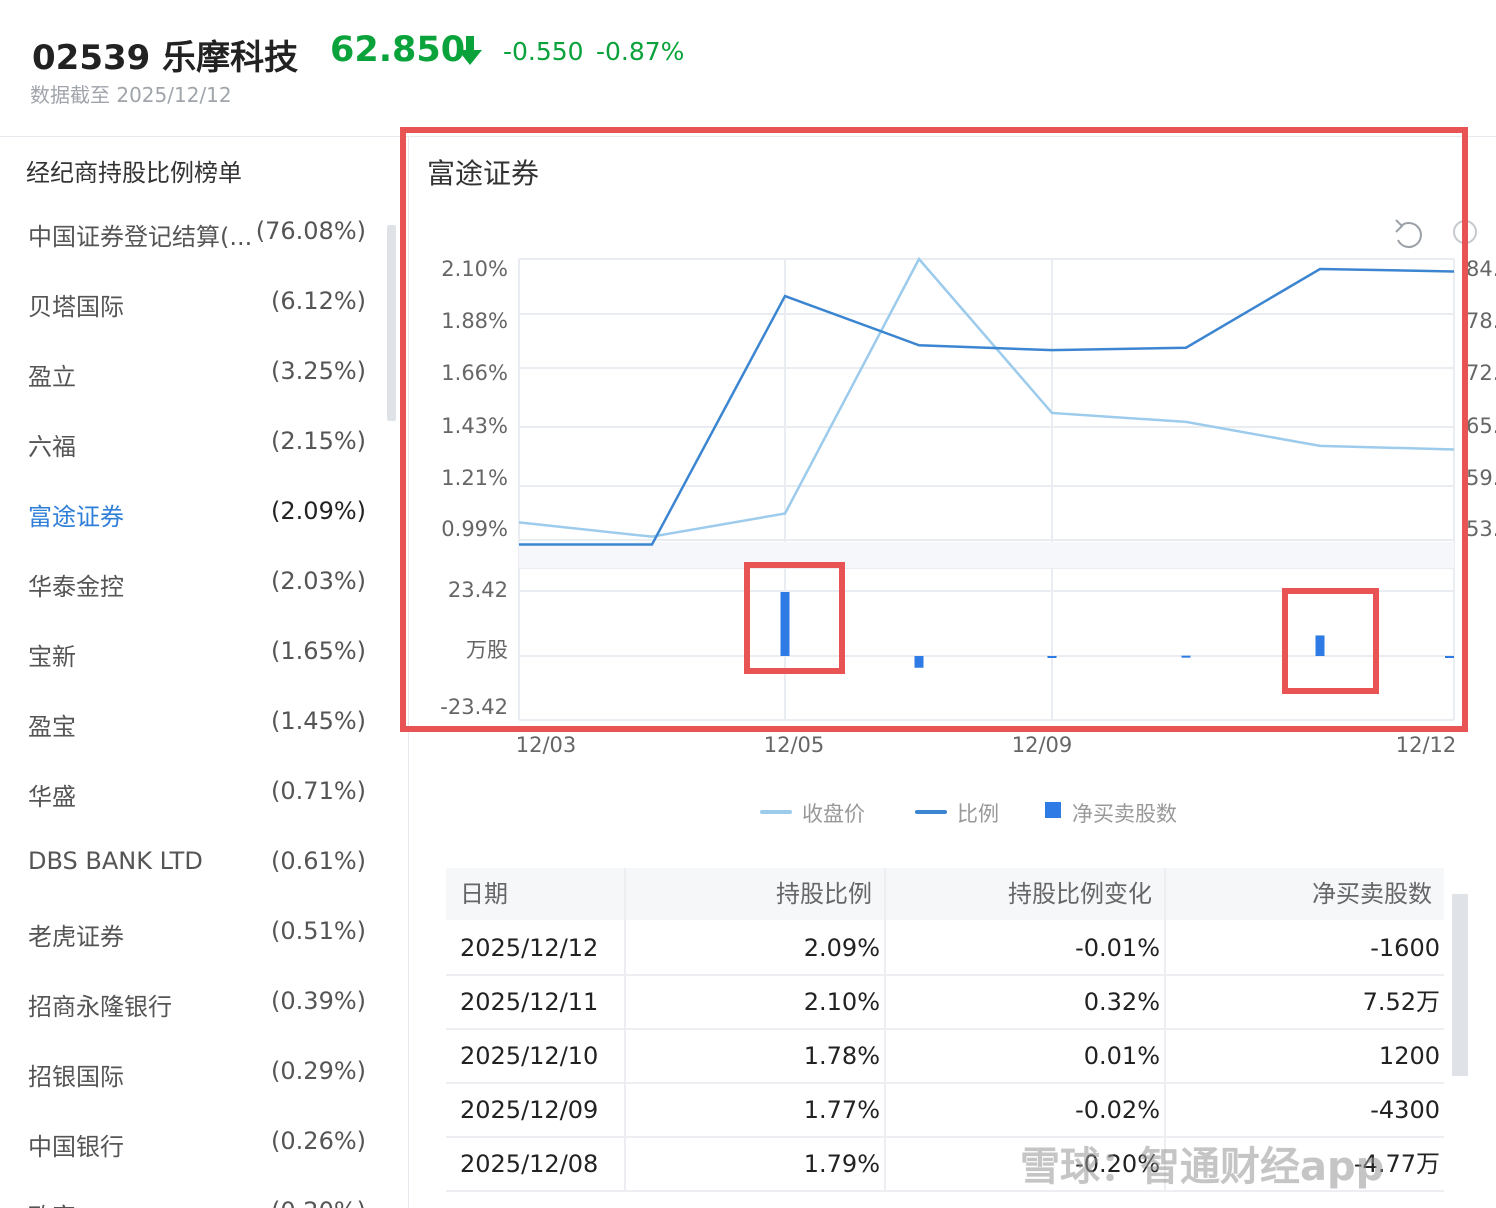  I want to click on legend-swatch-ratio, so click(931, 812).